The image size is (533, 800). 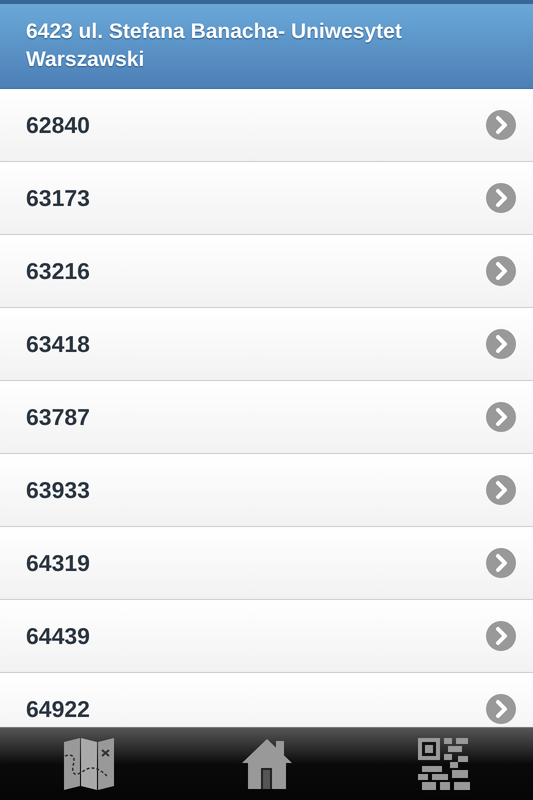 I want to click on item-label: 63787, so click(x=58, y=417).